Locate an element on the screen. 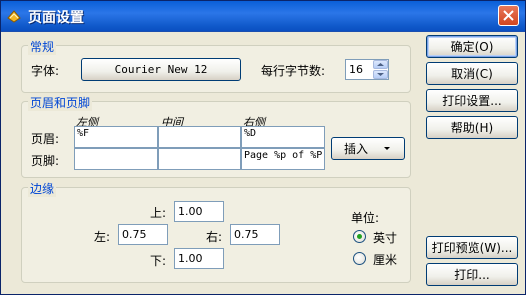 The image size is (526, 295). radio-selected-dot is located at coordinates (359, 236).